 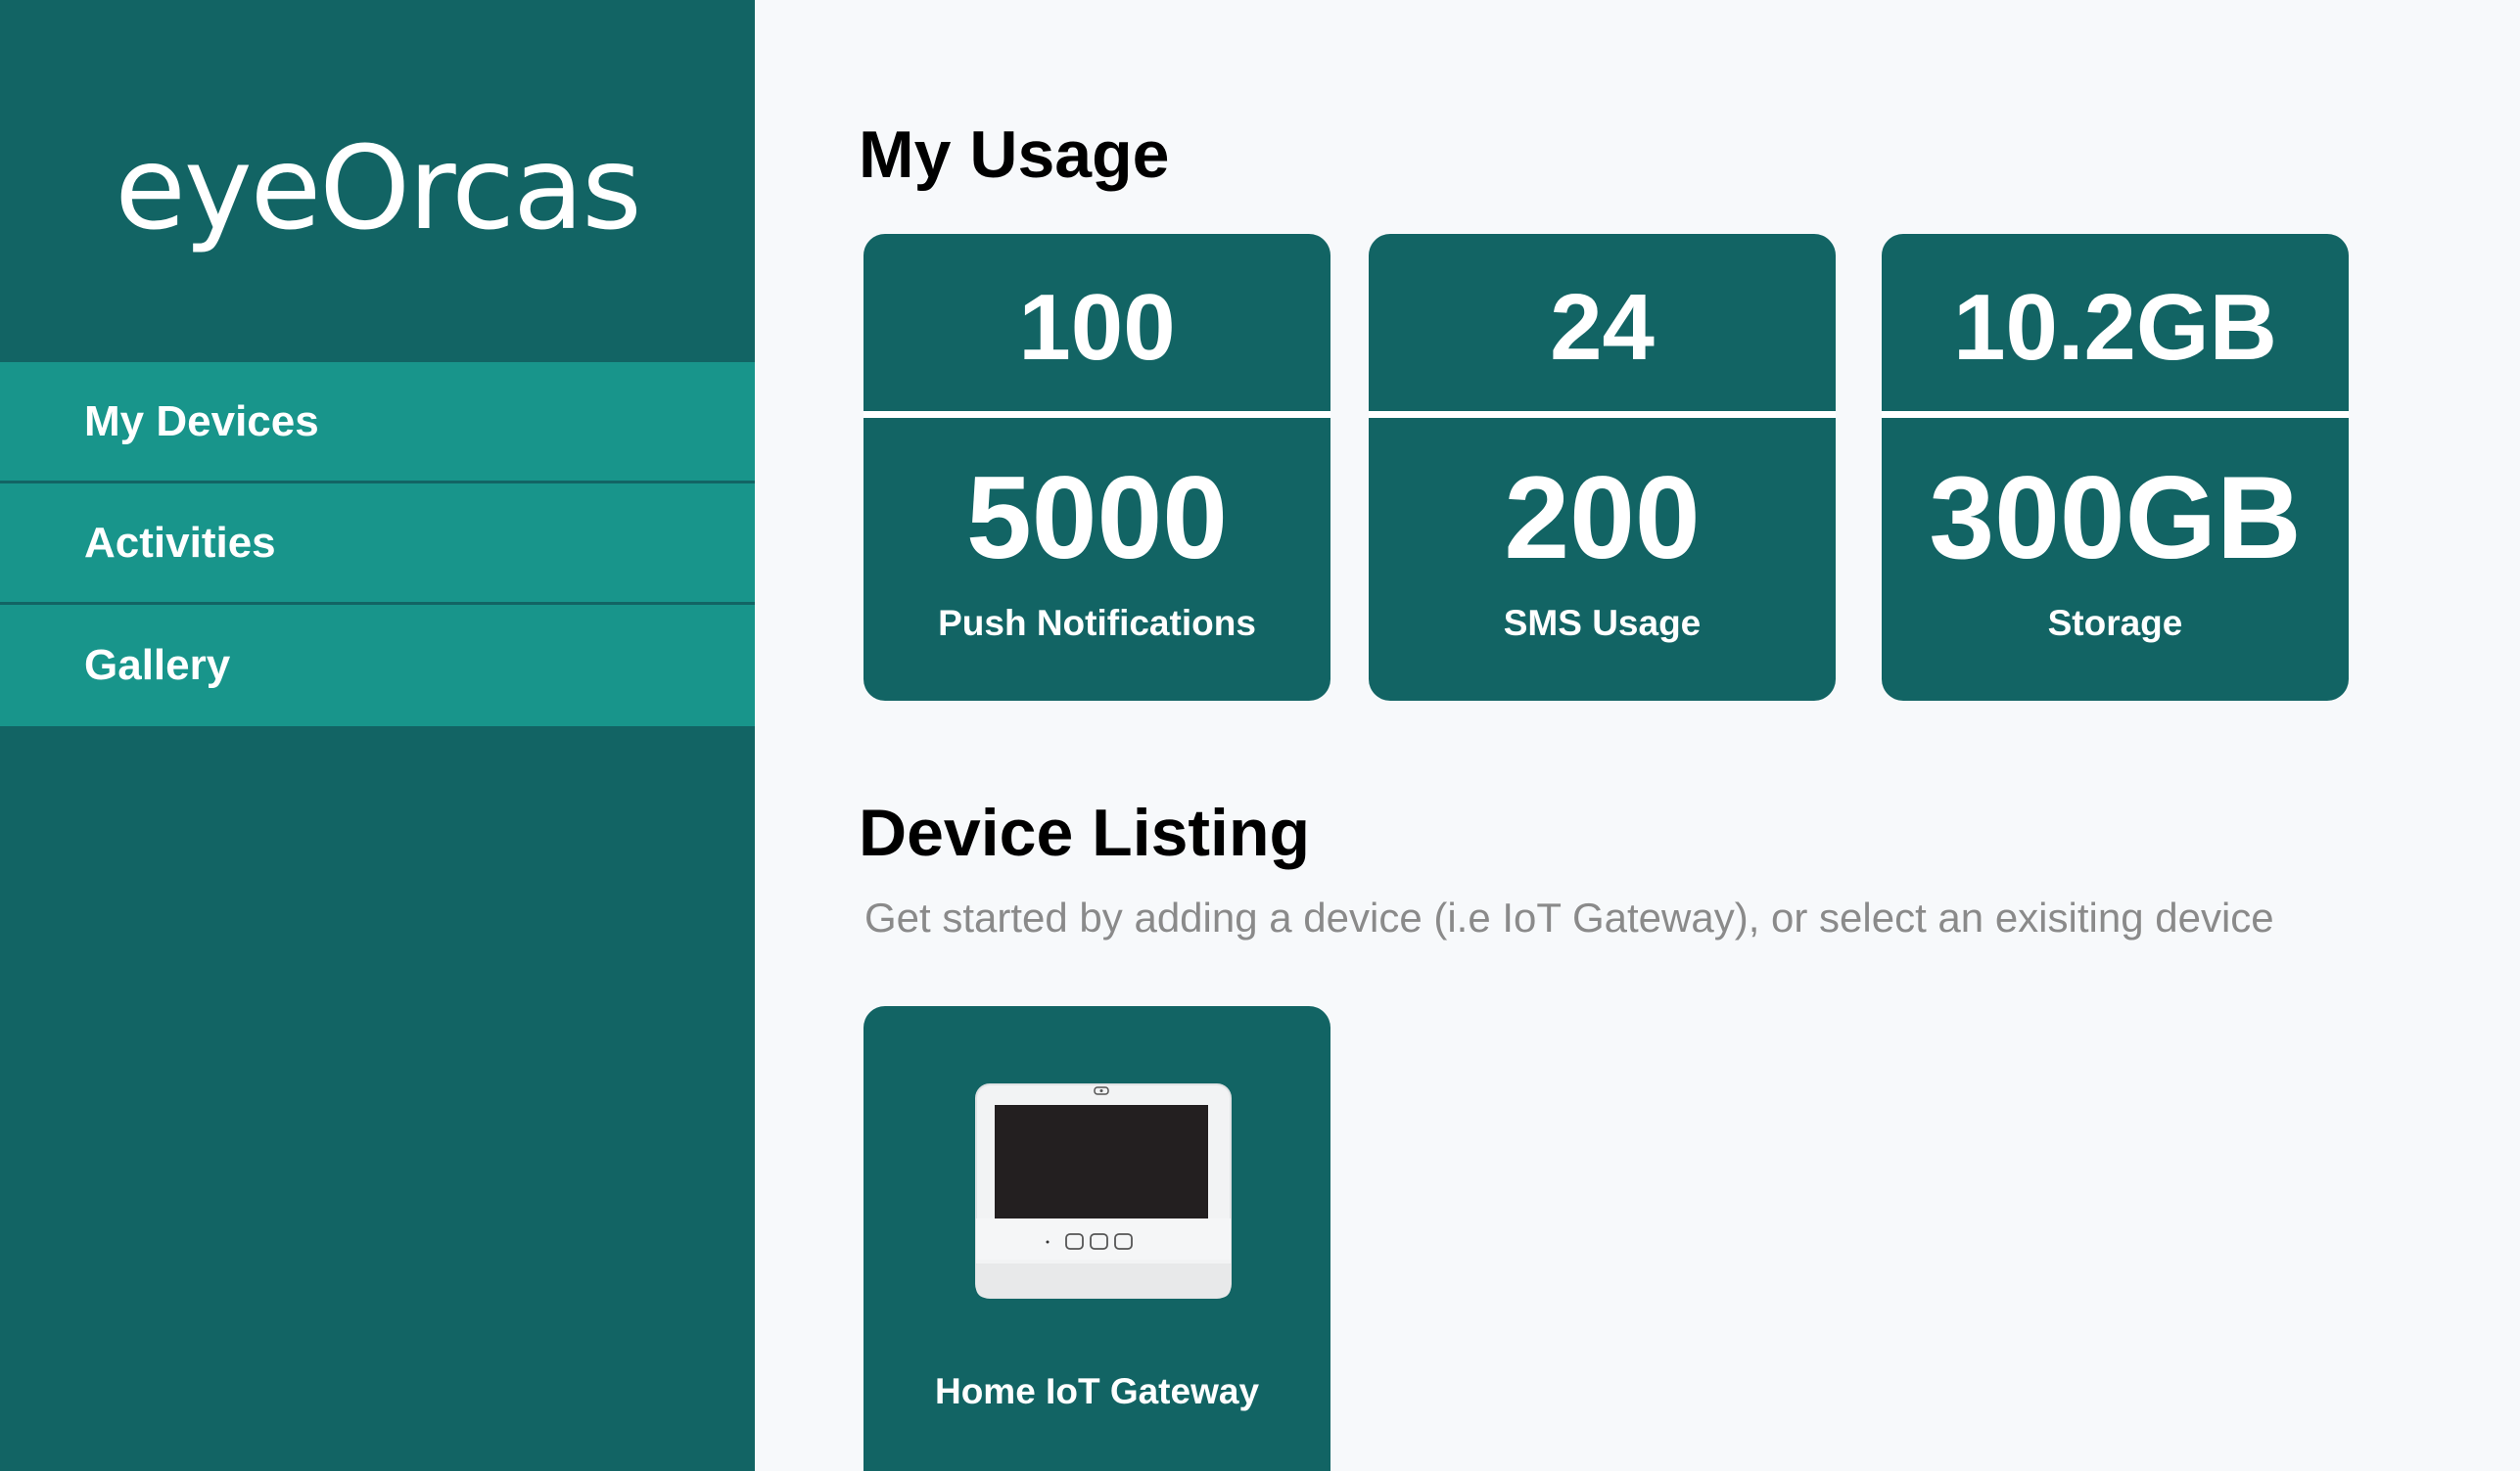 I want to click on sidebar-nav: My Devices Activities Gallery, so click(x=377, y=544).